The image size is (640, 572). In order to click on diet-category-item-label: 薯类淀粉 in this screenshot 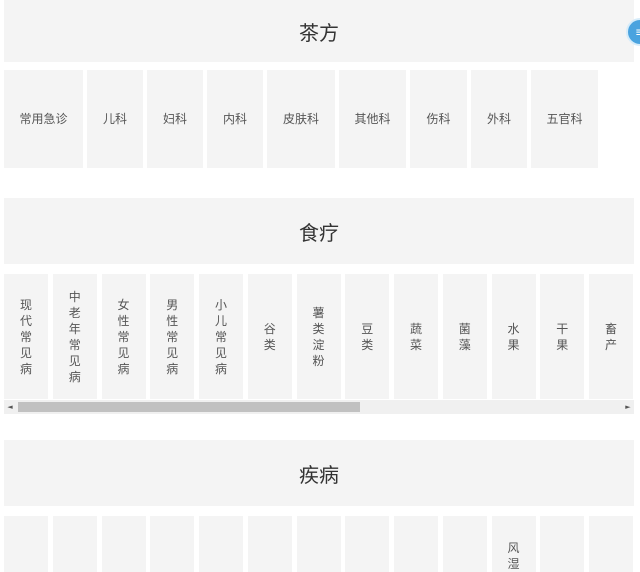, I will do `click(318, 336)`.